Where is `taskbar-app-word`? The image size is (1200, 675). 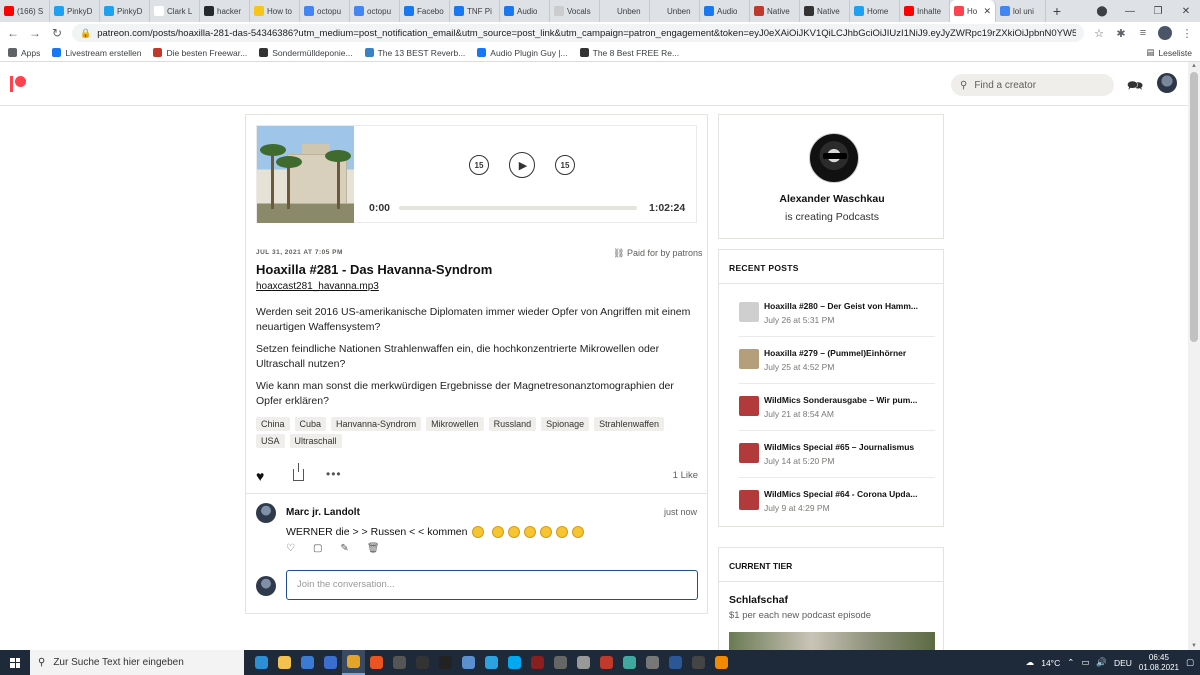 taskbar-app-word is located at coordinates (675, 662).